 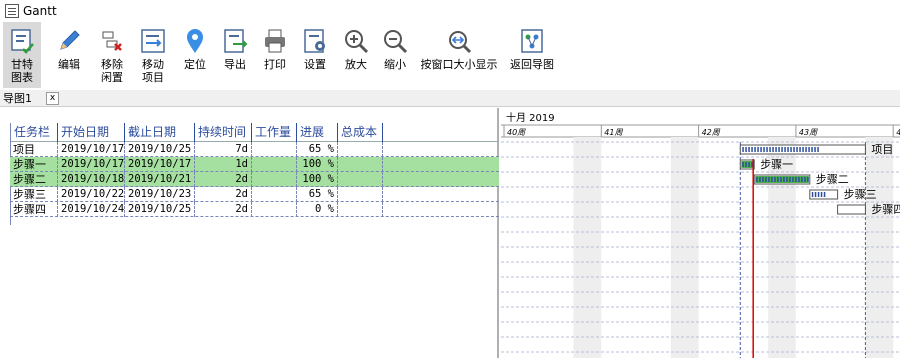 What do you see at coordinates (776, 164) in the screenshot?
I see `task-bar-label: 步骤一` at bounding box center [776, 164].